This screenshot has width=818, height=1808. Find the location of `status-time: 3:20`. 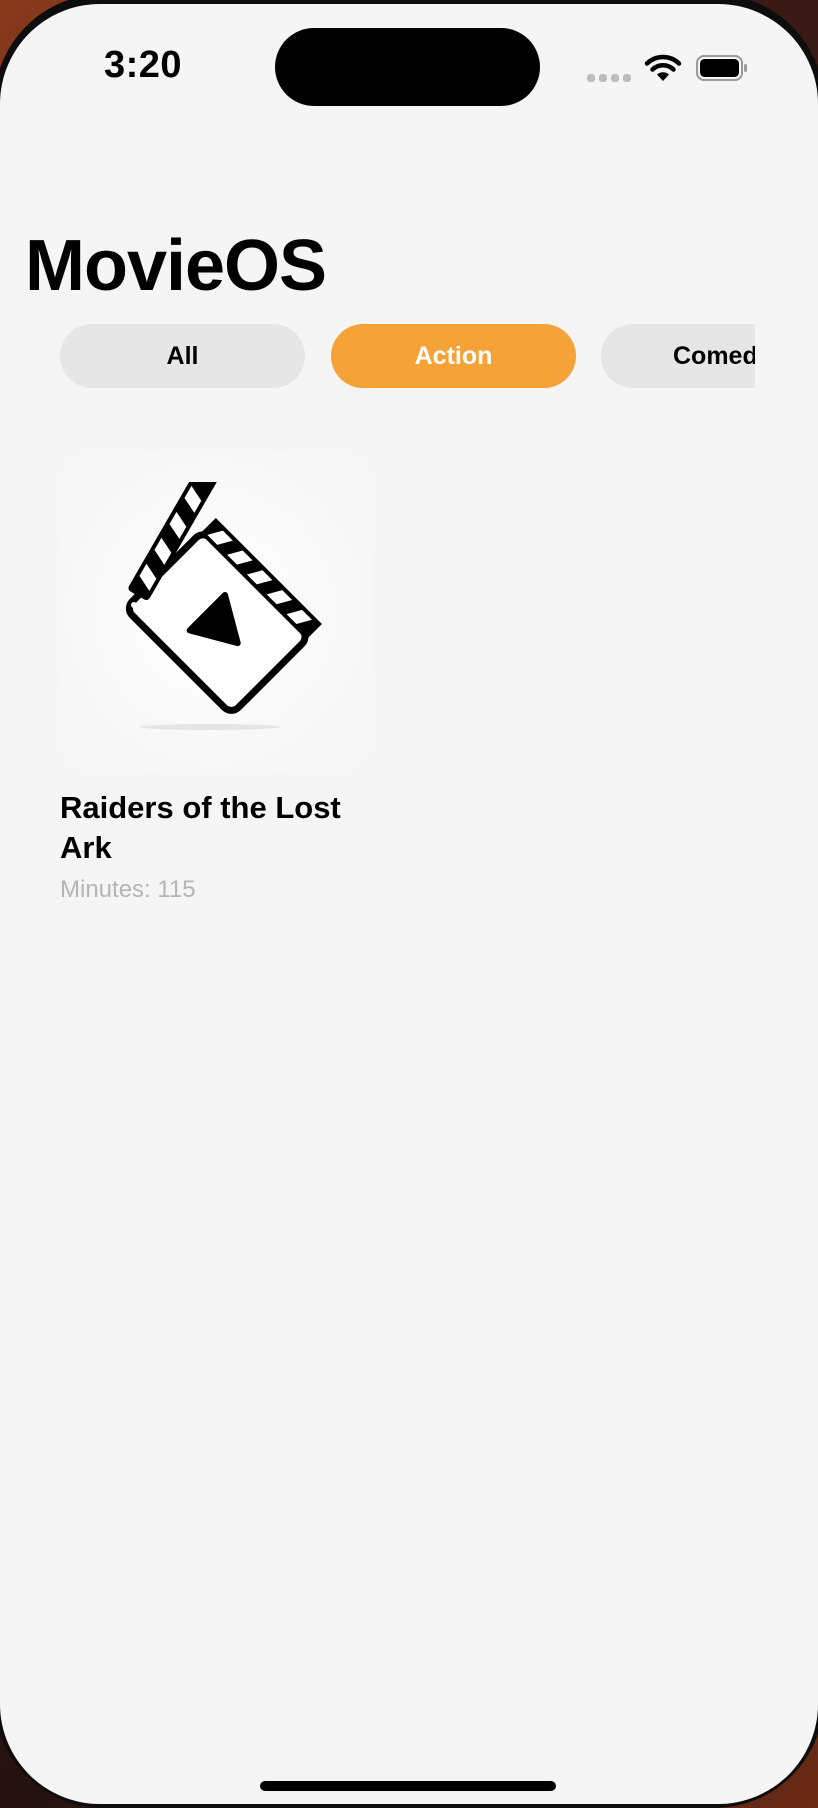

status-time: 3:20 is located at coordinates (143, 65).